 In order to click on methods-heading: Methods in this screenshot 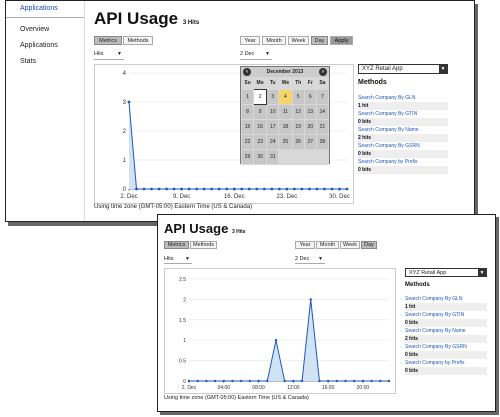, I will do `click(417, 285)`.